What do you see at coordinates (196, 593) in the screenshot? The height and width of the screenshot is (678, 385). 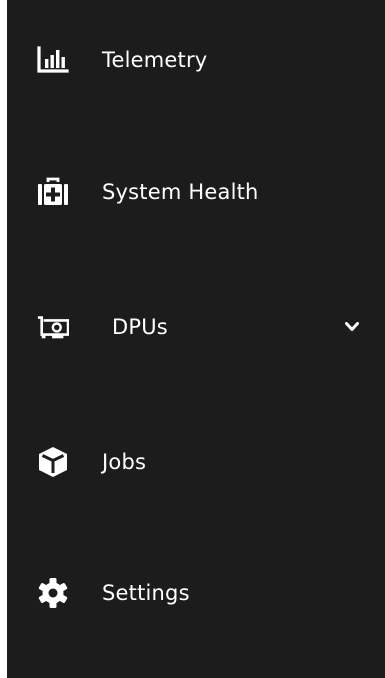 I see `sidebar-item-settings: Settings` at bounding box center [196, 593].